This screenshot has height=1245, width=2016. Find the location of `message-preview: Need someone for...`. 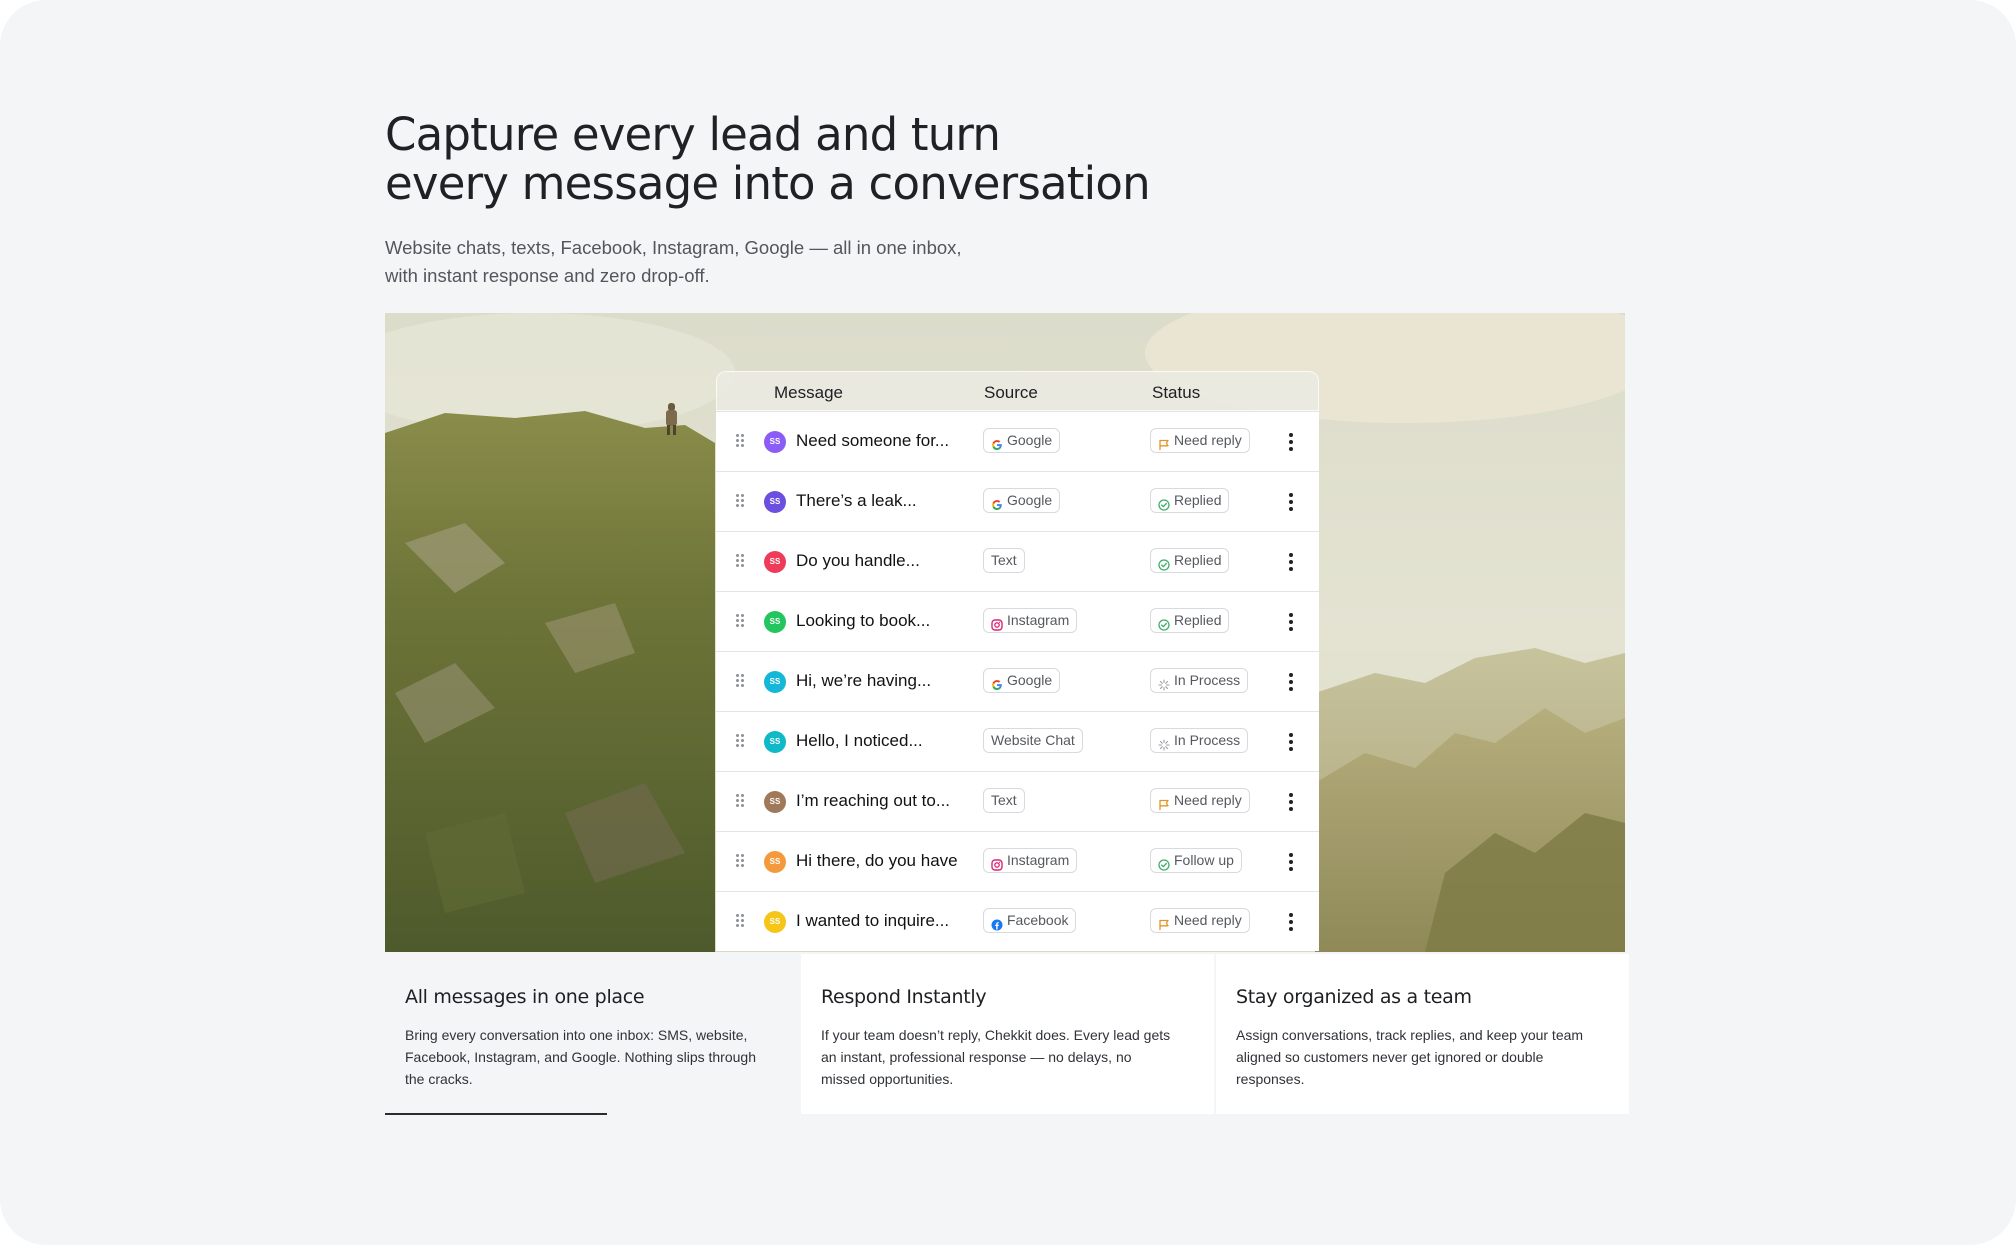

message-preview: Need someone for... is located at coordinates (872, 441).